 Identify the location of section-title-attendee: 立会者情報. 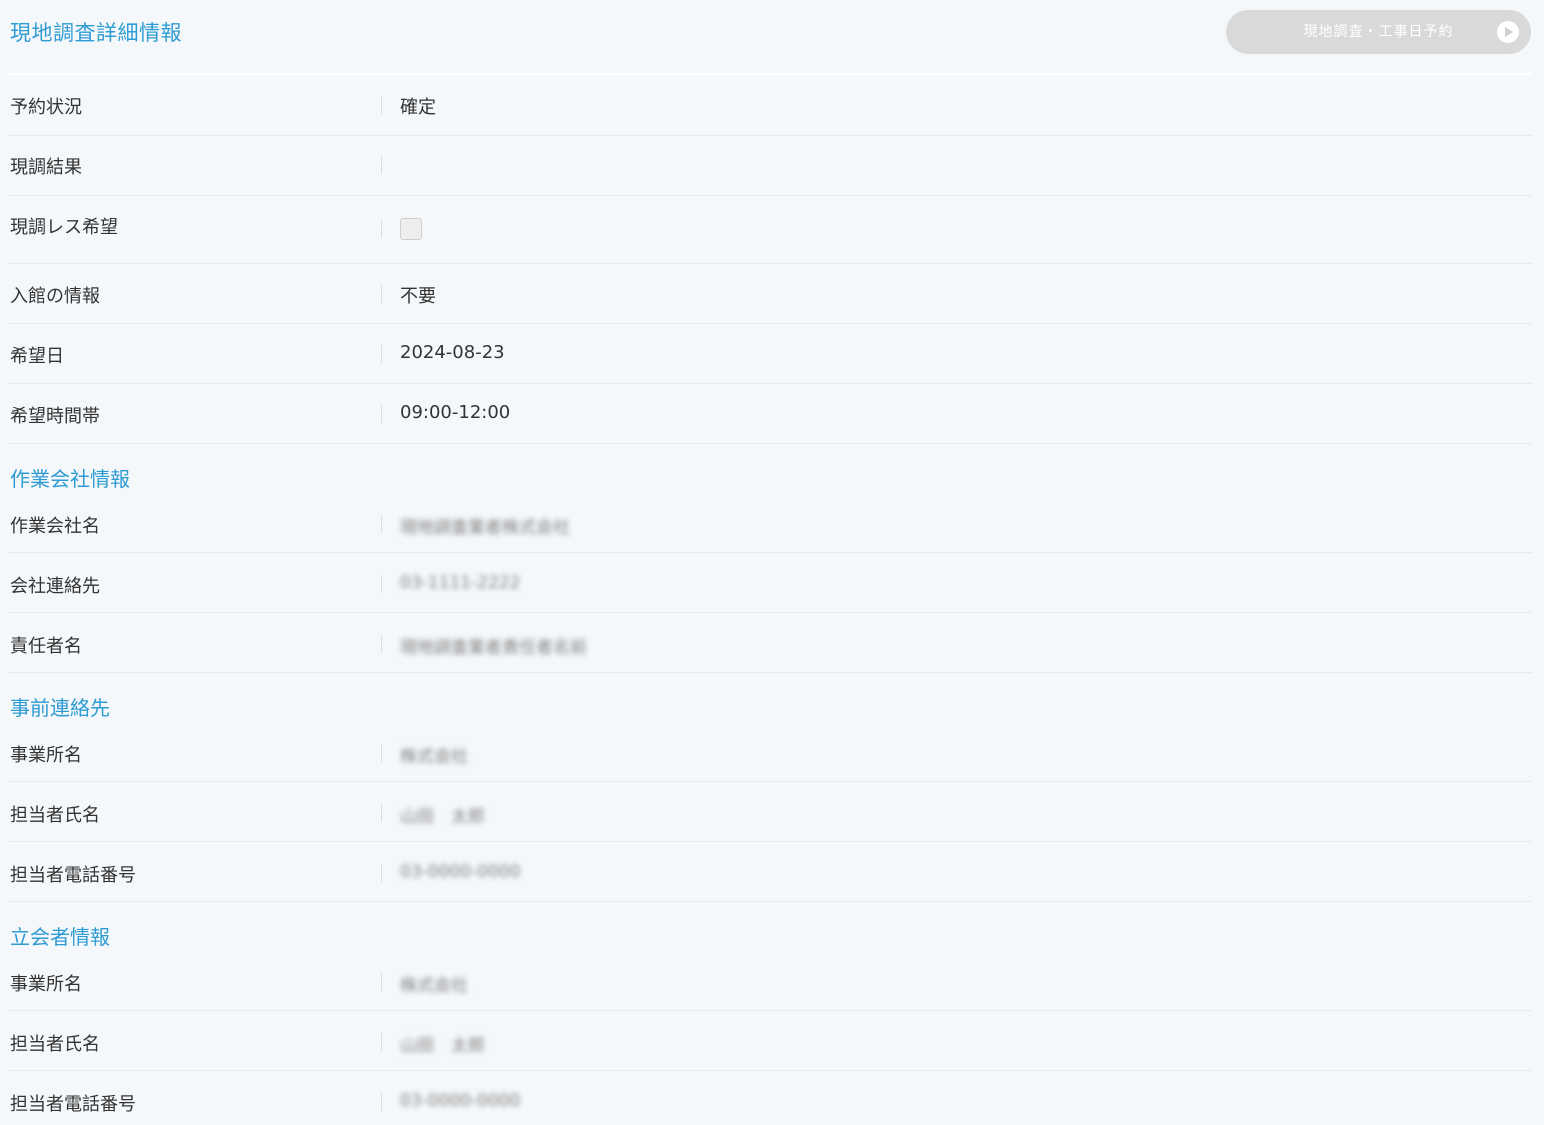
(60, 937).